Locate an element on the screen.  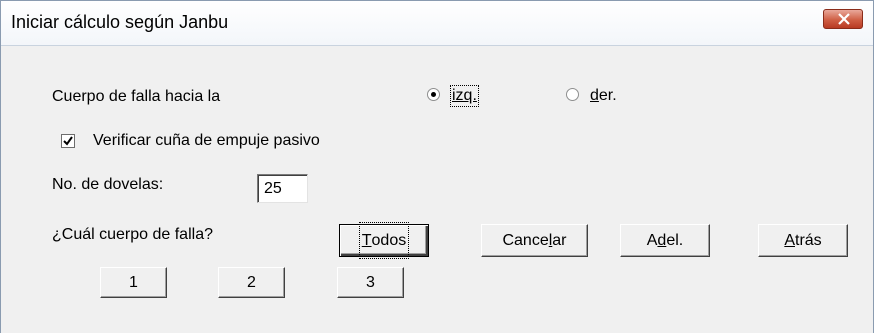
radio-left-label: izq. is located at coordinates (464, 96).